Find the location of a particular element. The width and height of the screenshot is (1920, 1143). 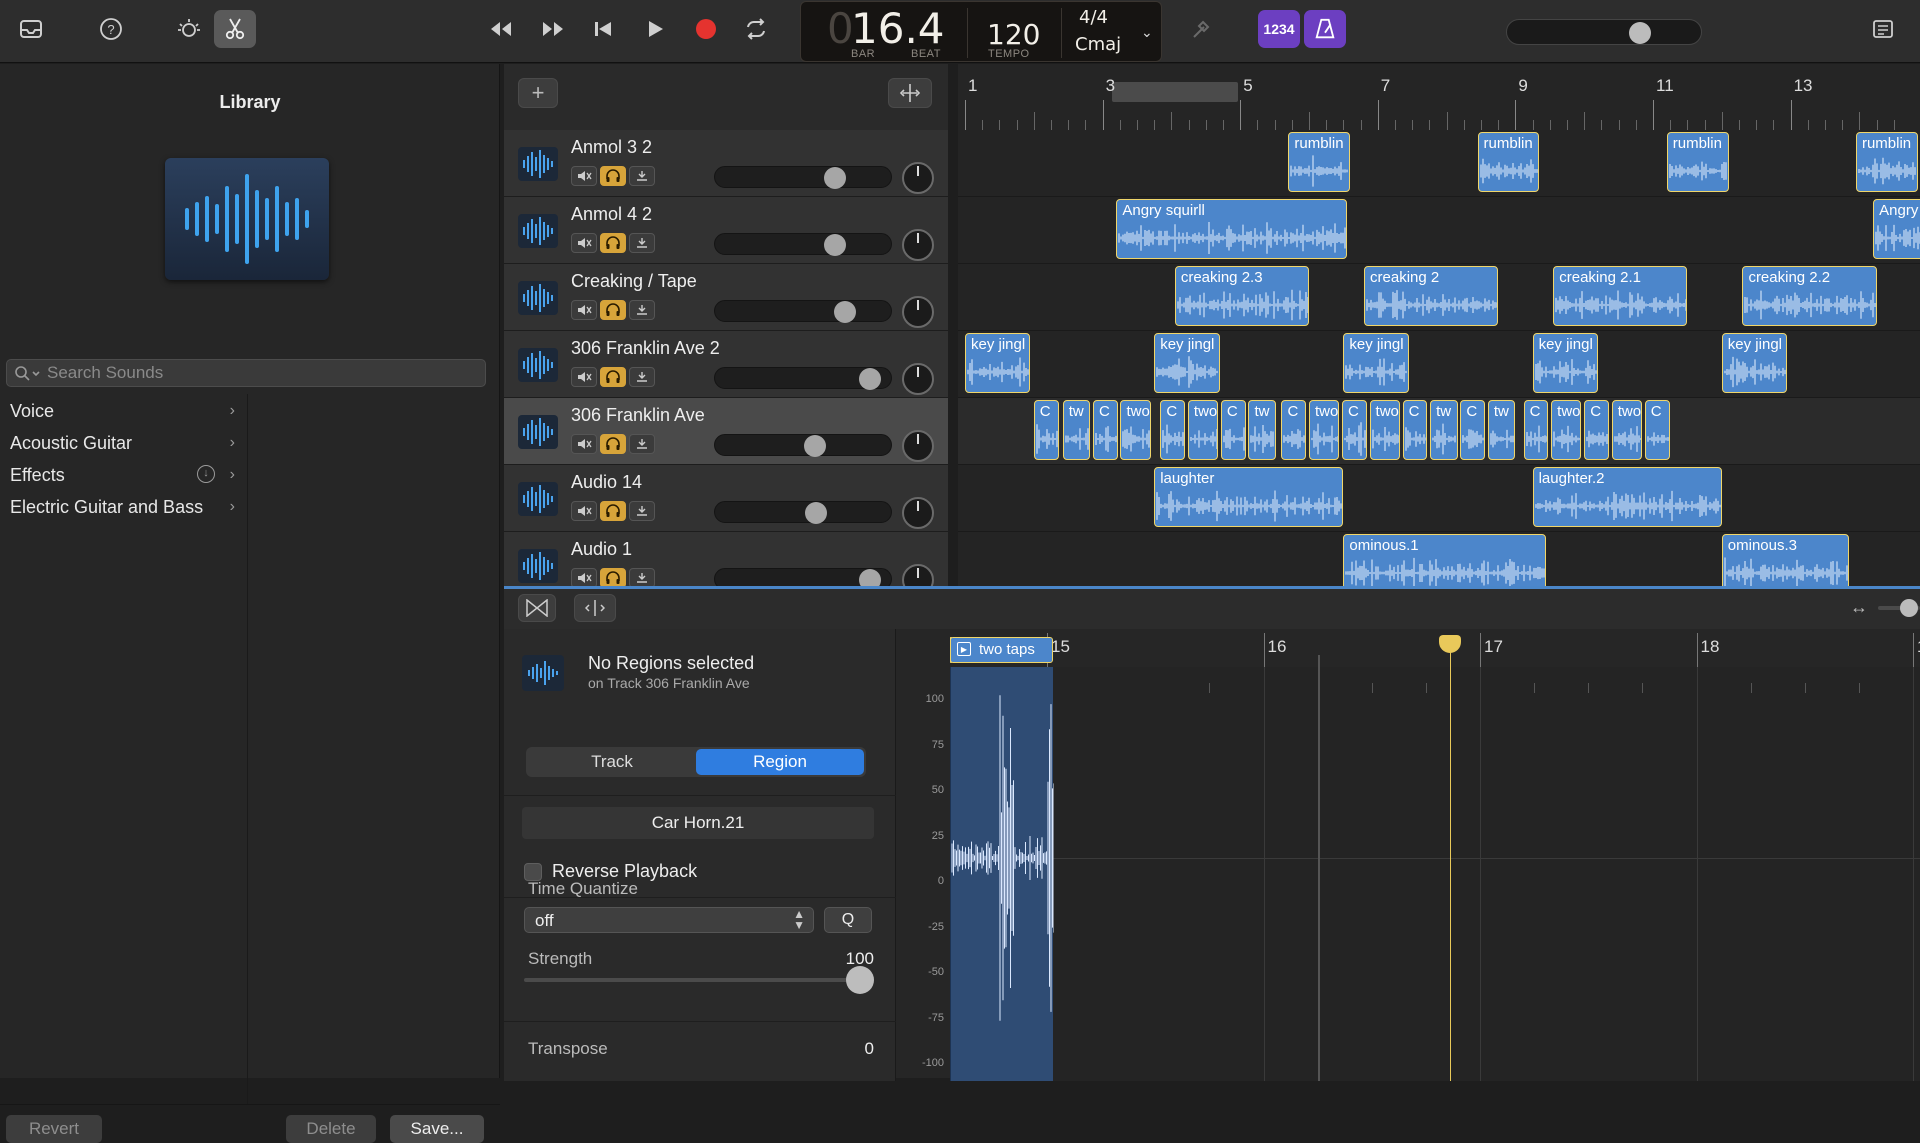

time-quantize-popup: off ▲ ▼ is located at coordinates (669, 920).